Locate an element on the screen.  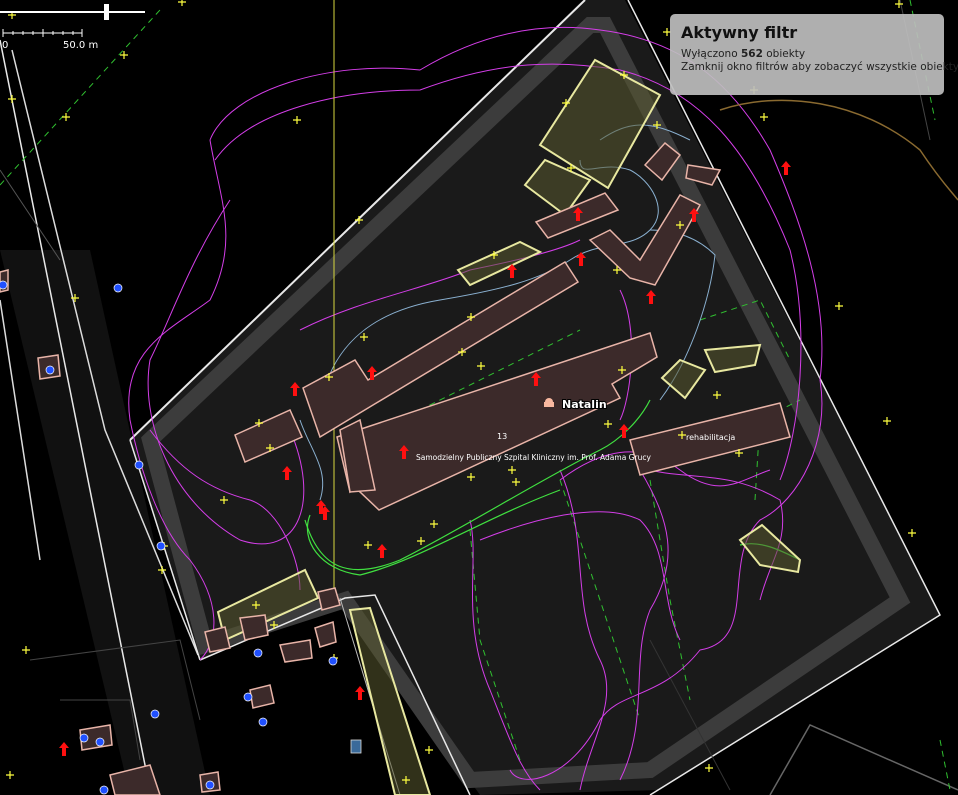
filter-panel-title: Aktywny filtr is located at coordinates (739, 32).